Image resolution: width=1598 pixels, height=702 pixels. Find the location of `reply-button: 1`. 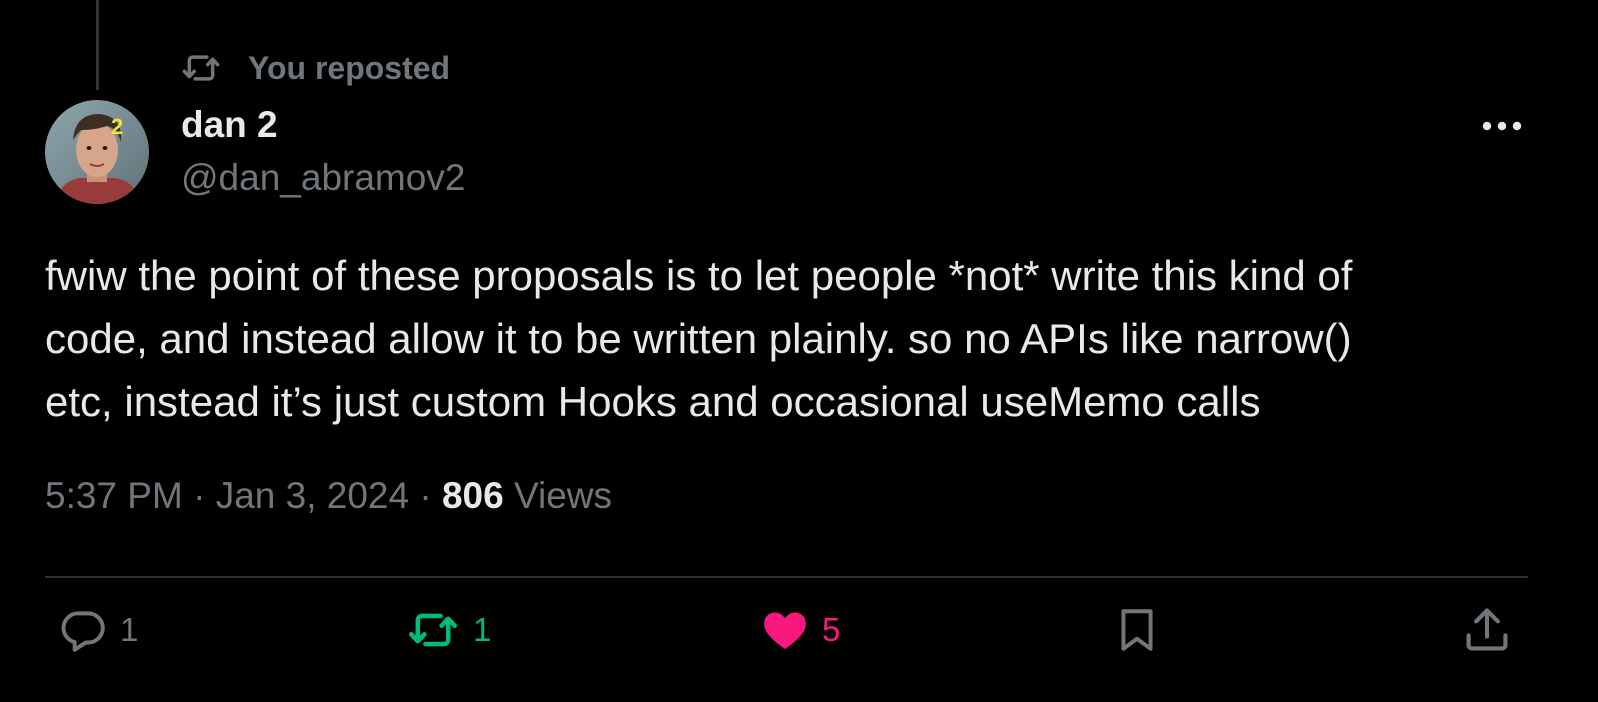

reply-button: 1 is located at coordinates (97, 630).